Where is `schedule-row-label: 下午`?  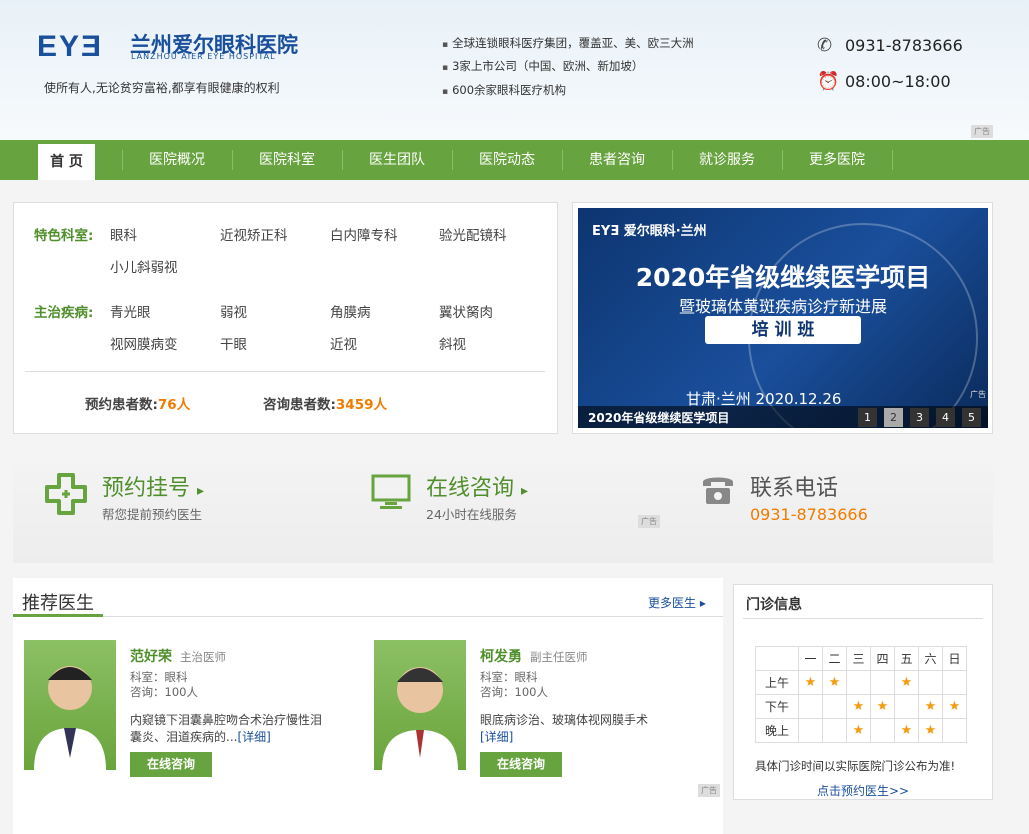 schedule-row-label: 下午 is located at coordinates (777, 706).